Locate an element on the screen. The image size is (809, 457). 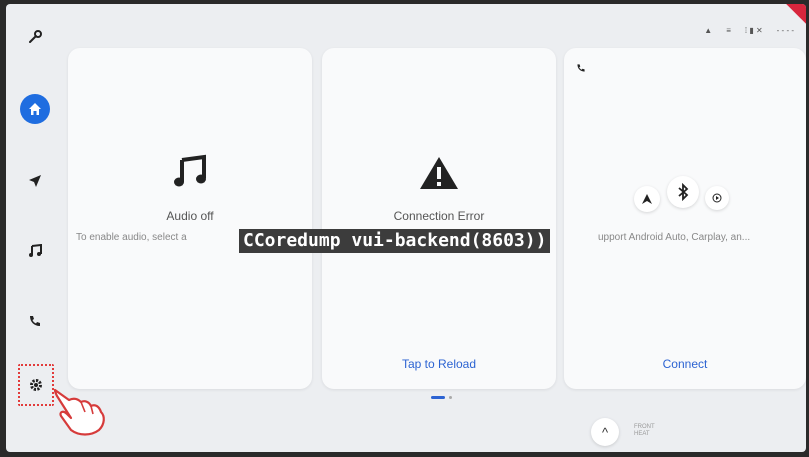
status-indicator-1: ▲ is located at coordinates (708, 30).